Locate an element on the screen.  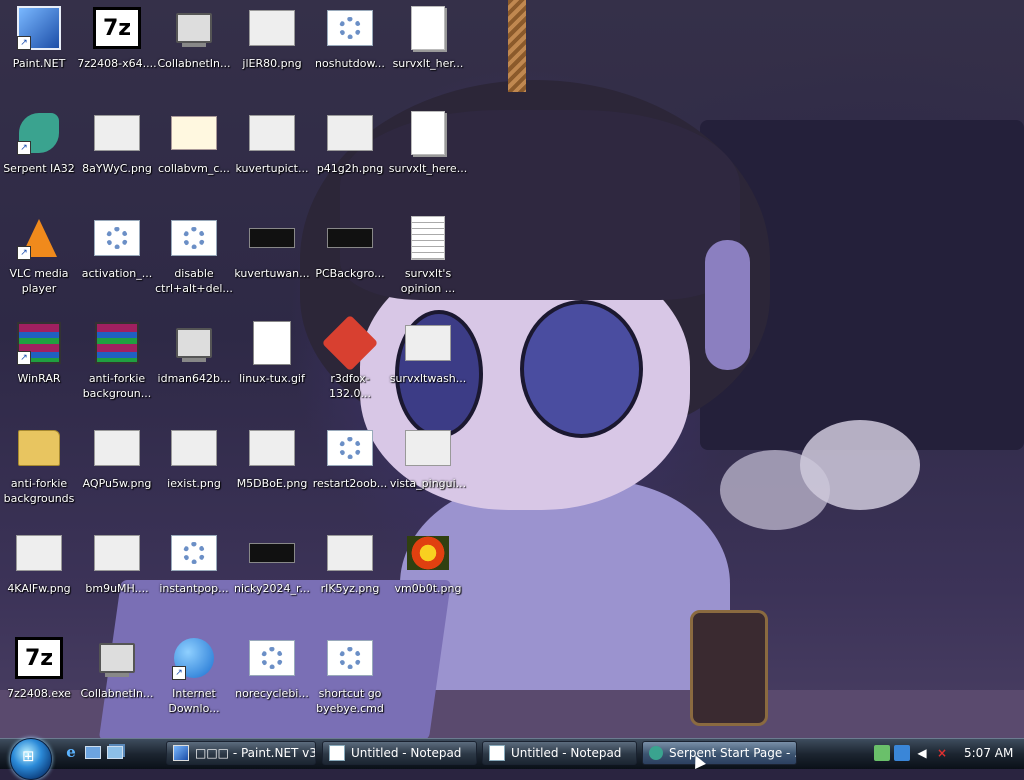
winrar-icon is located at coordinates (117, 343).